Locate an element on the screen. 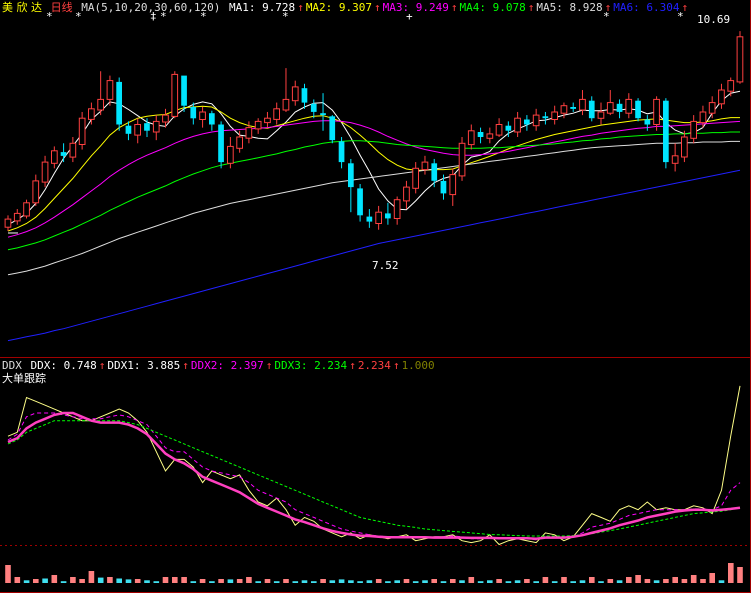  ma-params: MA(5,10,20,30,60,120) is located at coordinates (150, 7).